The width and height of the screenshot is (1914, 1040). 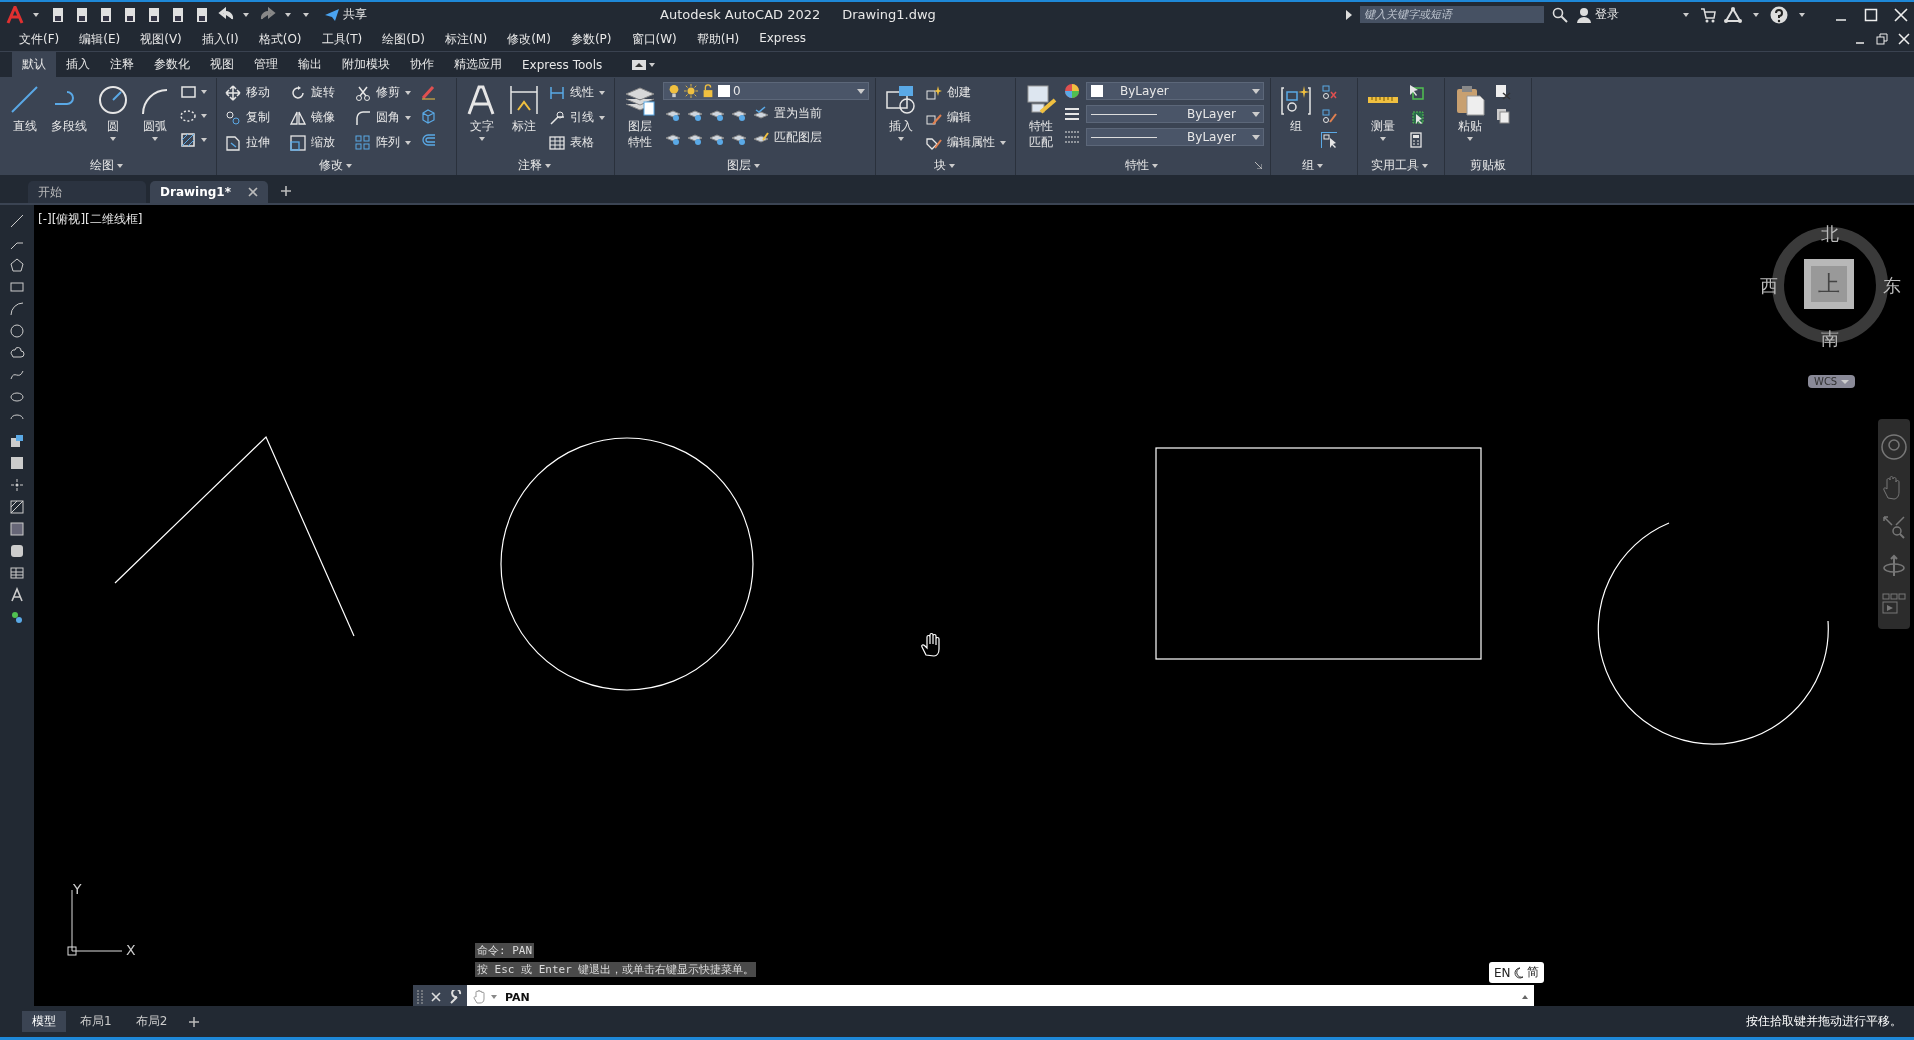 What do you see at coordinates (1308, 165) in the screenshot?
I see `panel-title: 组` at bounding box center [1308, 165].